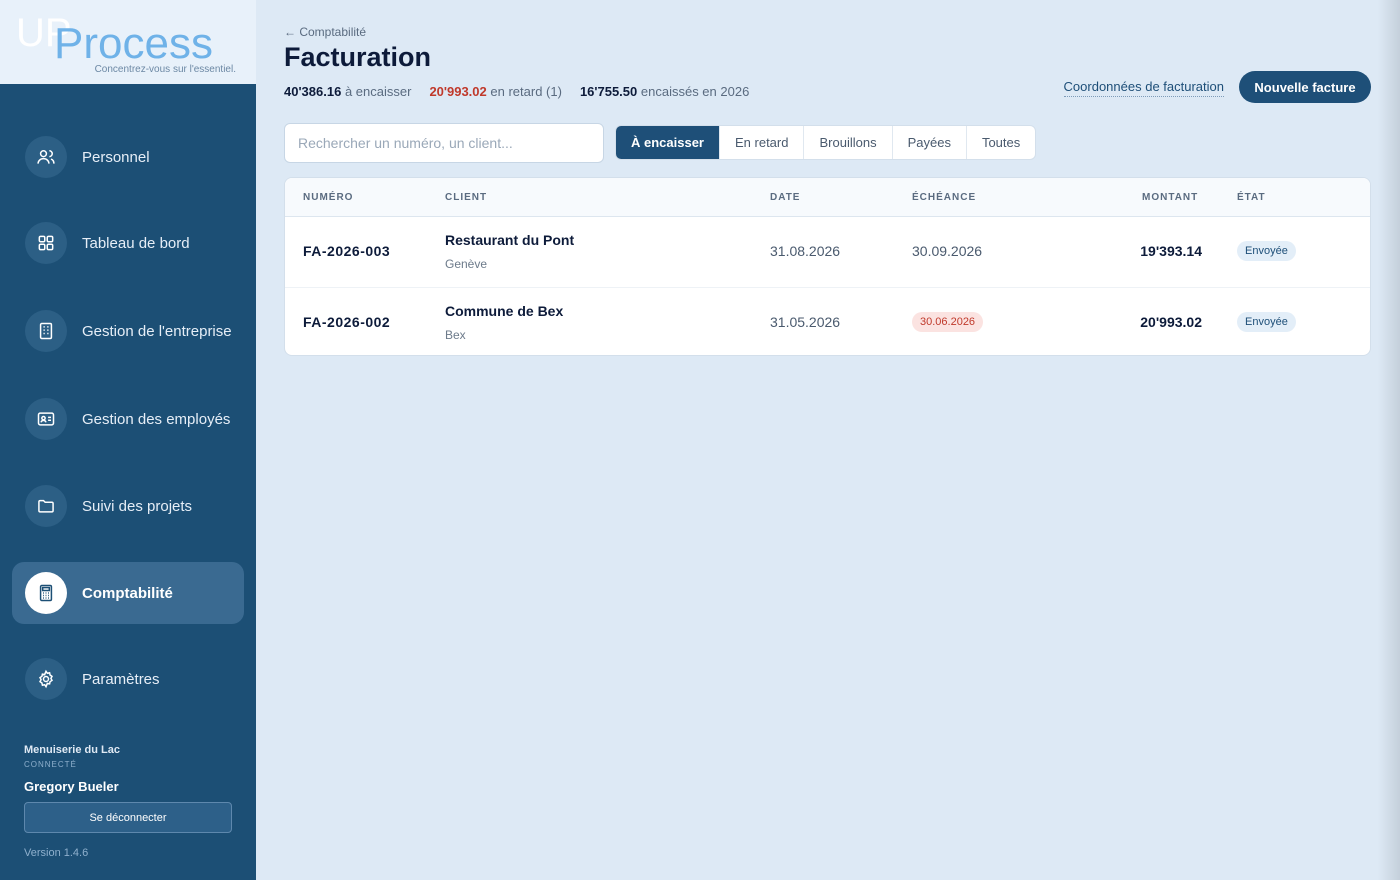 This screenshot has height=880, width=1400. Describe the element at coordinates (510, 240) in the screenshot. I see `client-name: Restaurant du Pont` at that location.